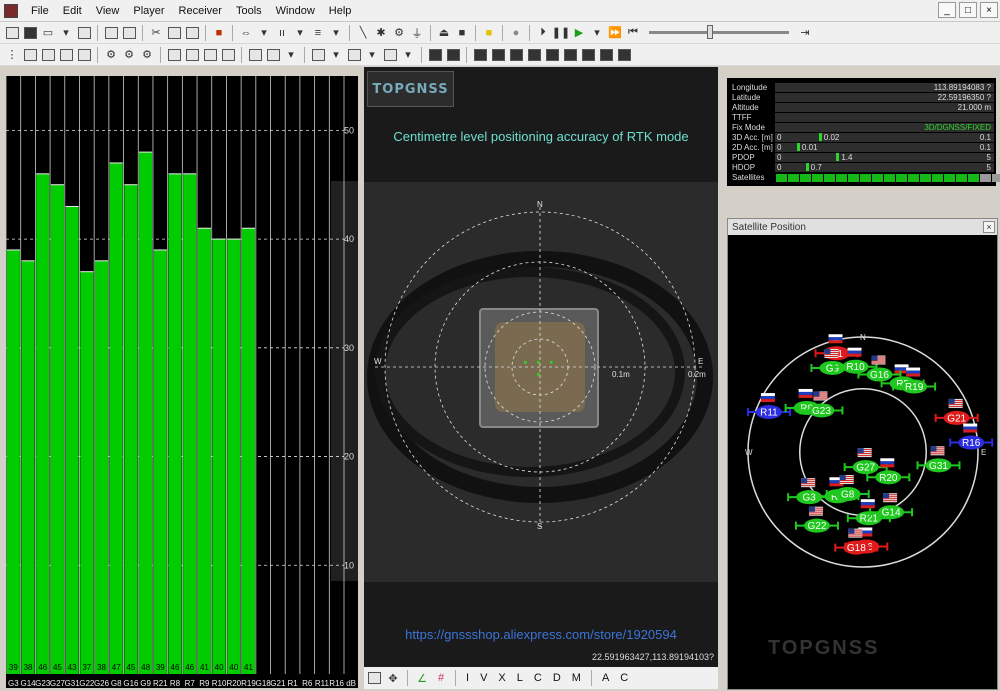 This screenshot has width=1000, height=691. I want to click on menu-tools: Tools, so click(249, 11).